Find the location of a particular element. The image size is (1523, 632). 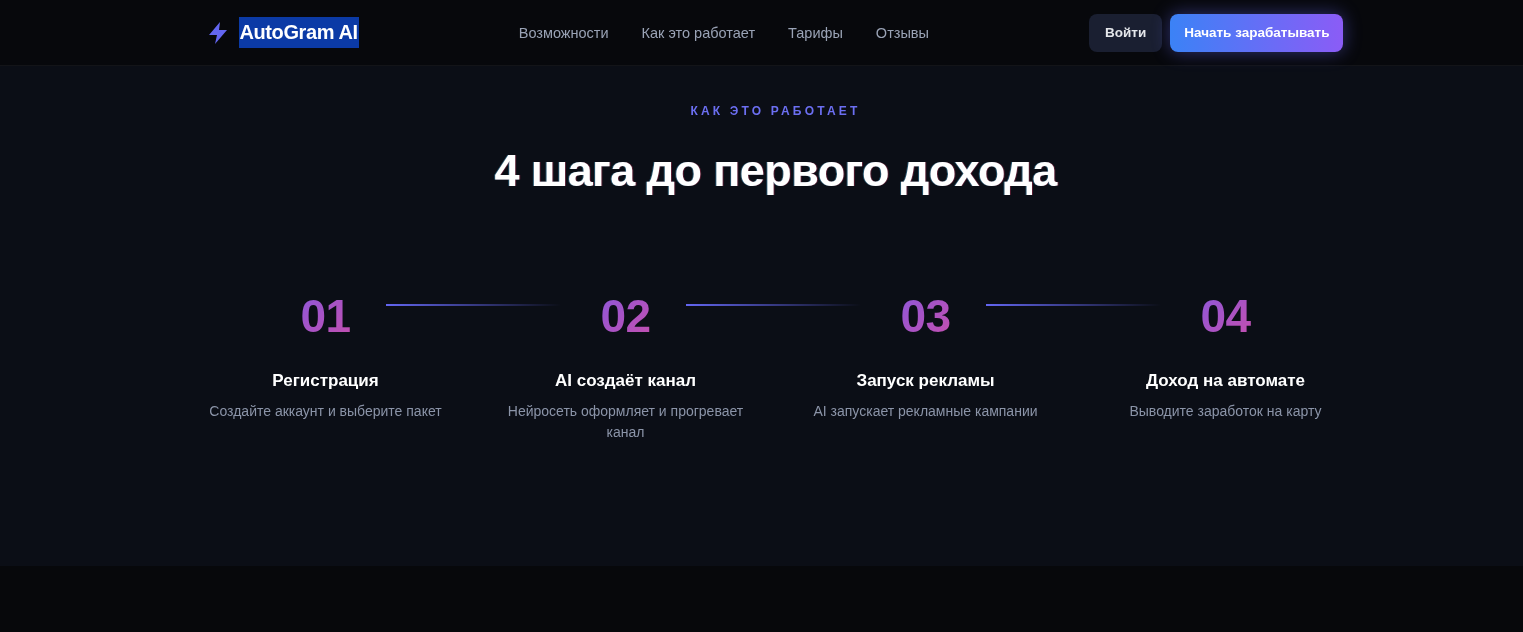

nav-link: Возможности is located at coordinates (563, 32).